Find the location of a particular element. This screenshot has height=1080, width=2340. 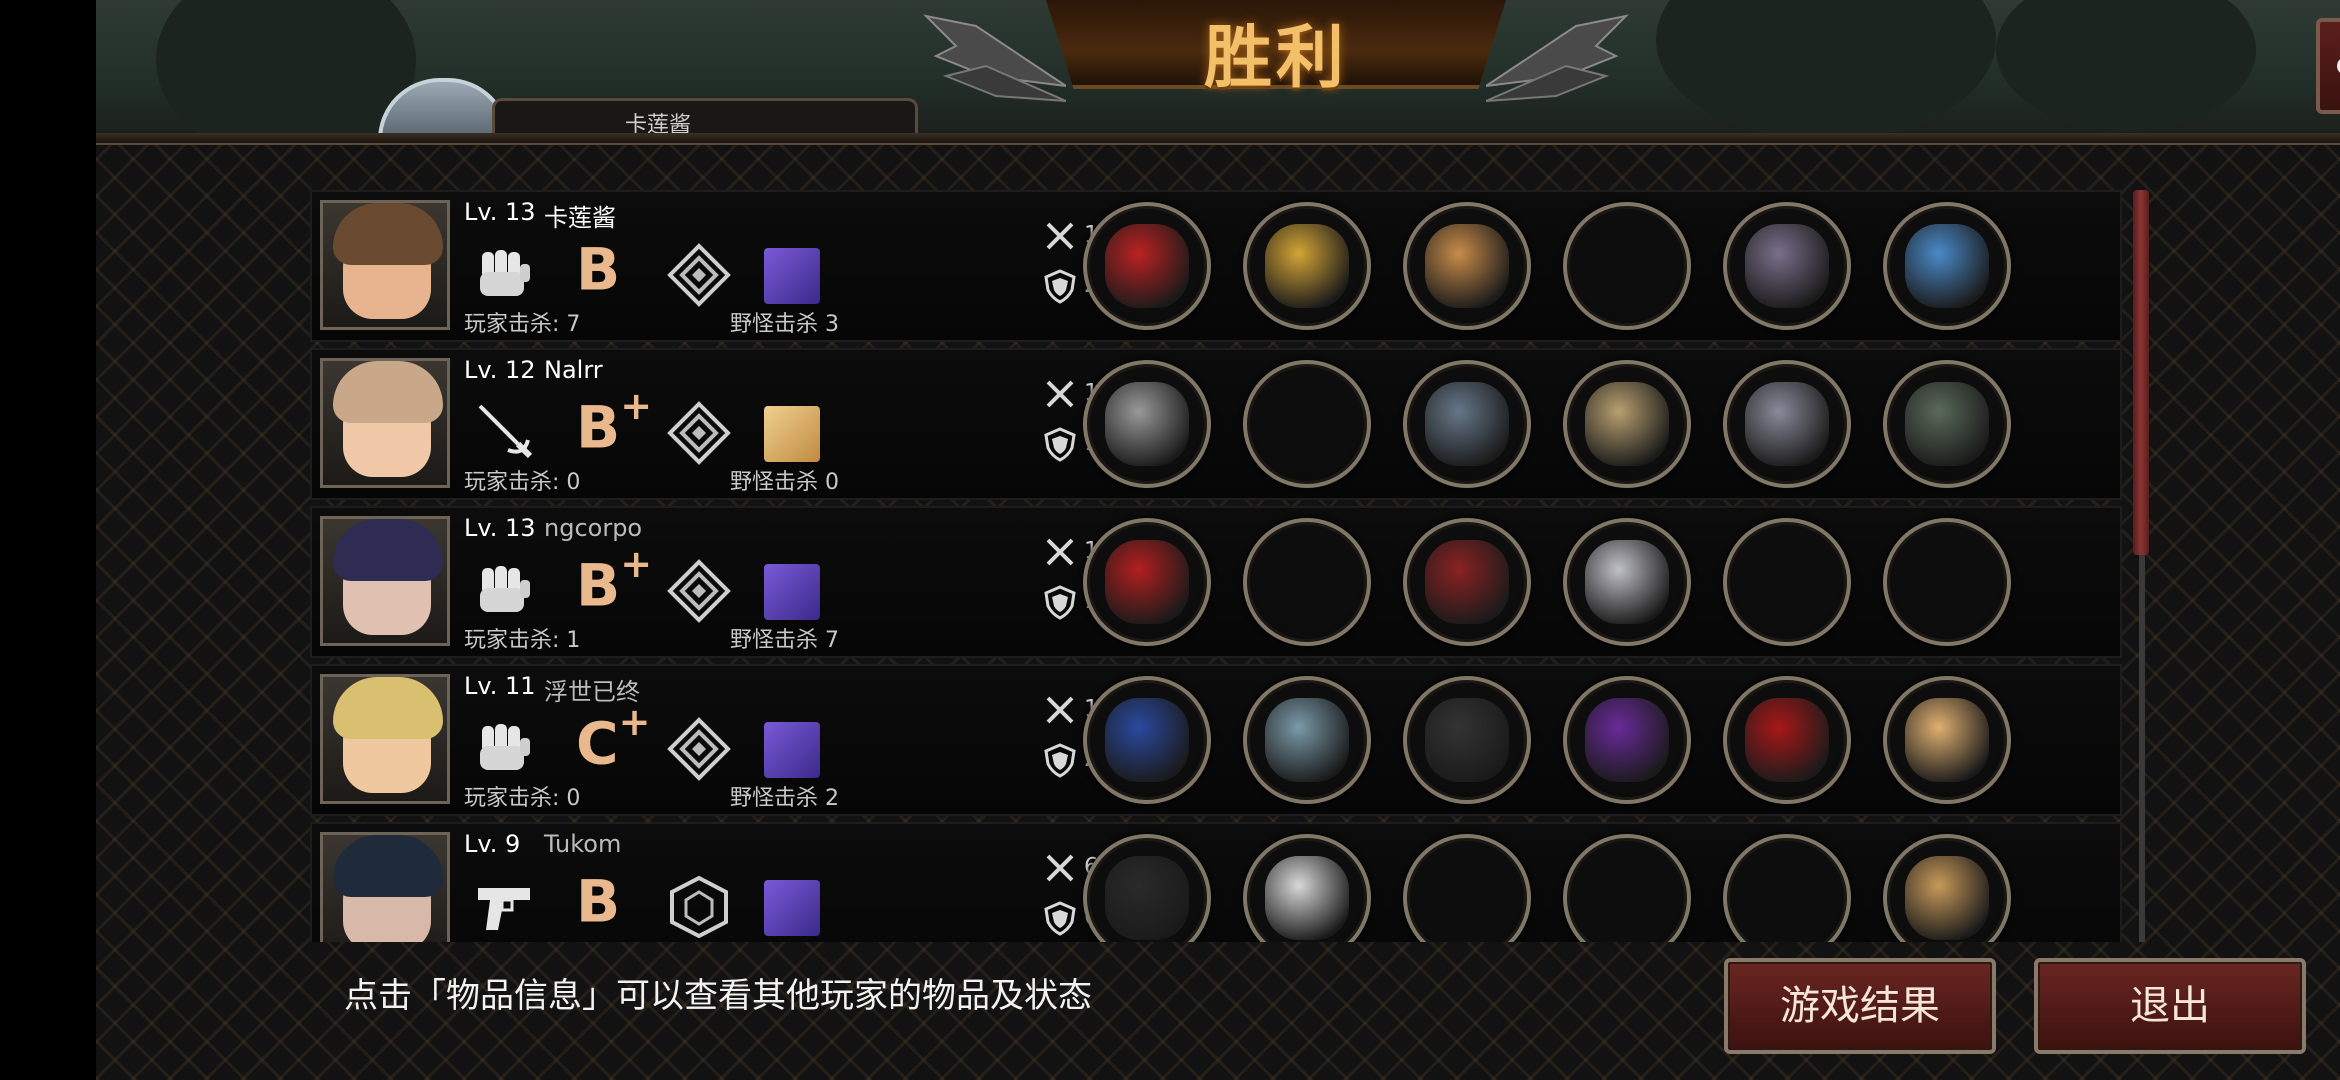

right-gun-wing-icon is located at coordinates (1558, 58).